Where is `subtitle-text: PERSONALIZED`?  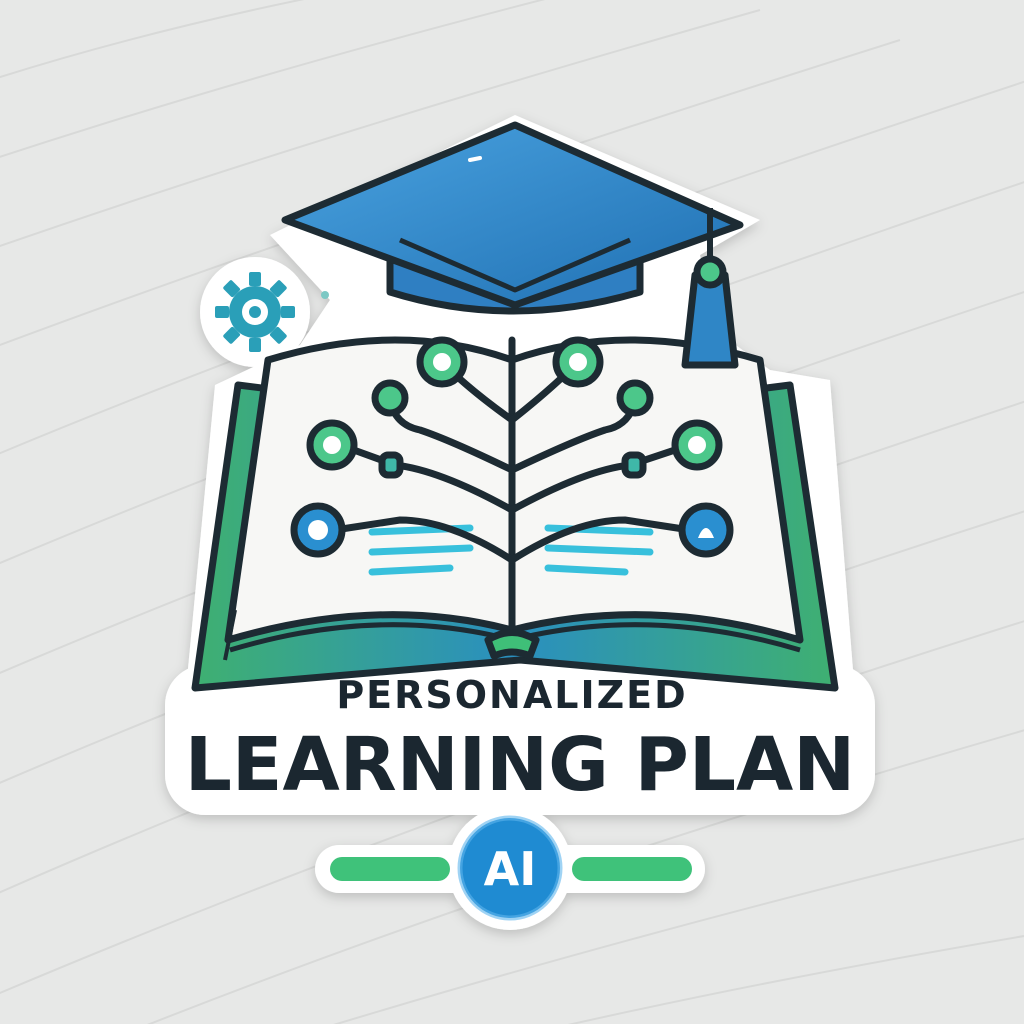
subtitle-text: PERSONALIZED is located at coordinates (511, 695).